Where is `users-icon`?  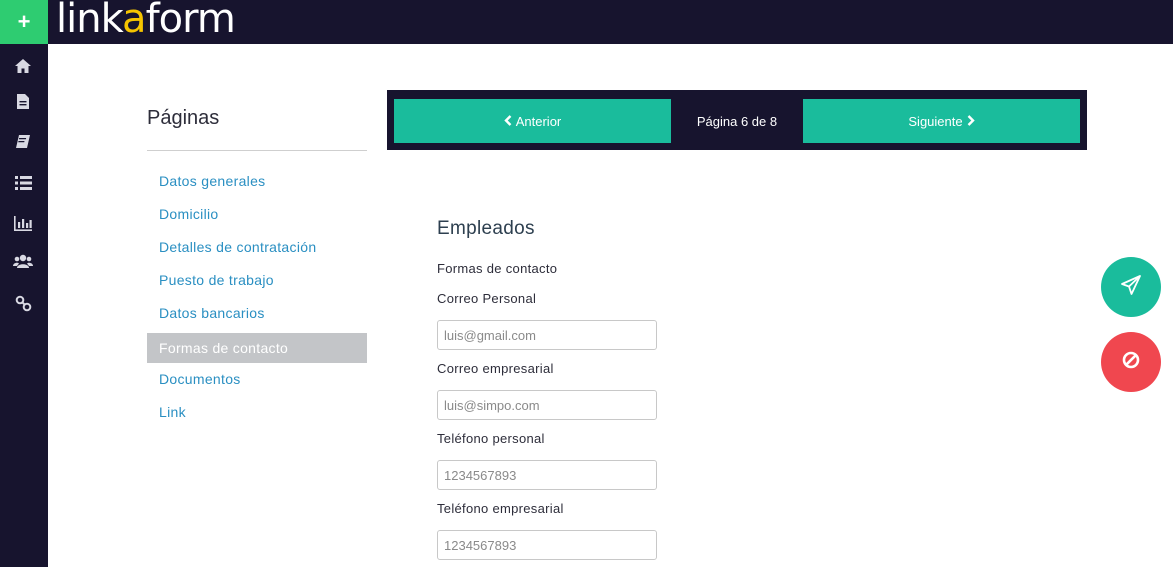 users-icon is located at coordinates (23, 261).